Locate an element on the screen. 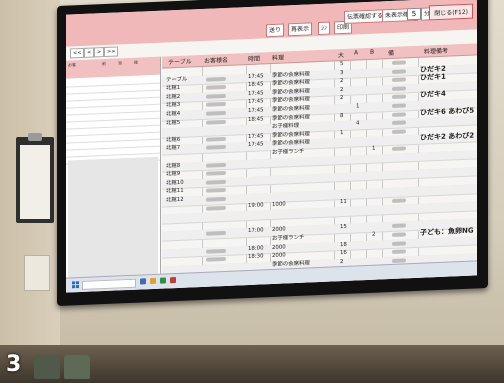 The width and height of the screenshot is (504, 383). cell-item: お子様ランチ is located at coordinates (288, 238).